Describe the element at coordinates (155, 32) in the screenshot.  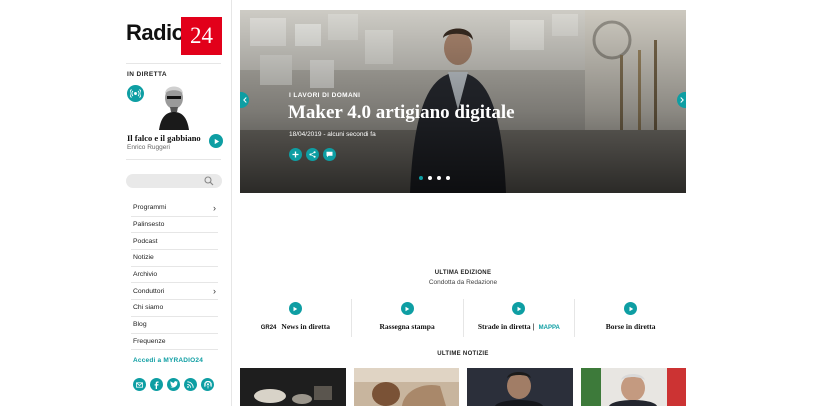
I see `logo-word: Radio` at that location.